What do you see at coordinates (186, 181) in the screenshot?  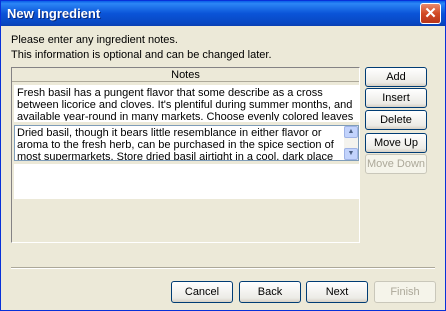 I see `note-row-empty` at bounding box center [186, 181].